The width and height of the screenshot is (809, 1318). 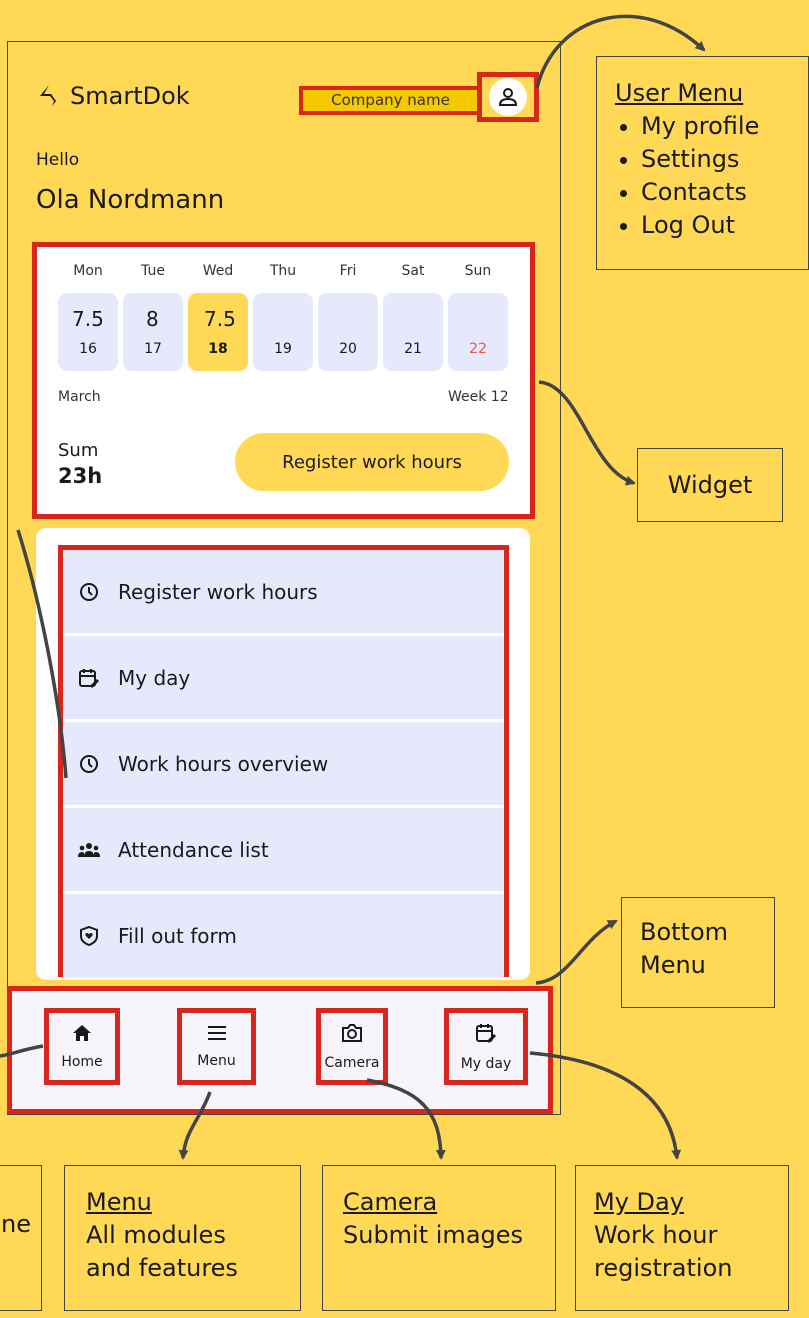 What do you see at coordinates (587, 433) in the screenshot?
I see `arrow-widget` at bounding box center [587, 433].